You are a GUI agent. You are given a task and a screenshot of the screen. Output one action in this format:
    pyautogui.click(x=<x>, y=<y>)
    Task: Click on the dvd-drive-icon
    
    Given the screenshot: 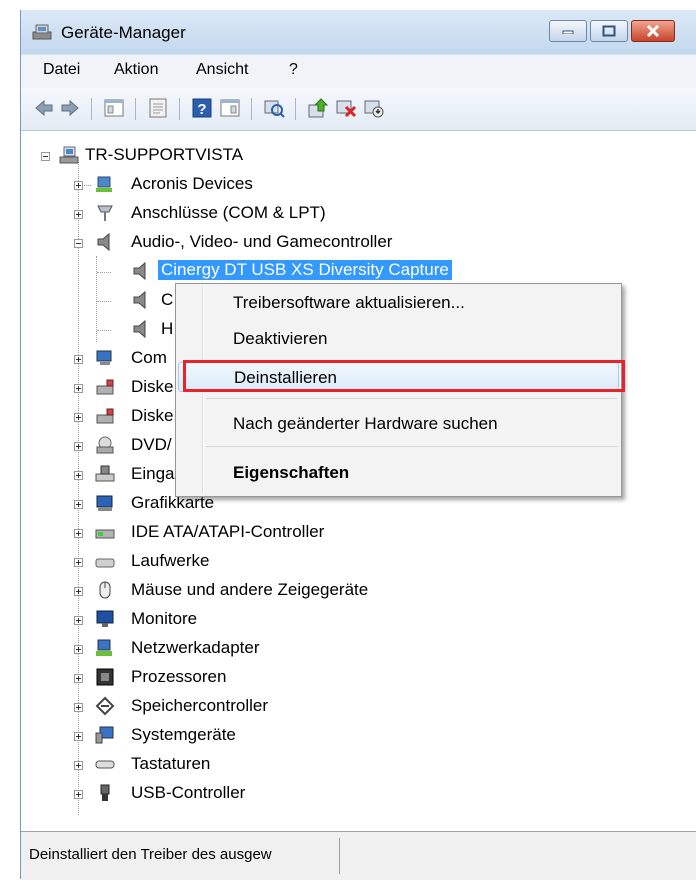 What is the action you would take?
    pyautogui.click(x=105, y=445)
    